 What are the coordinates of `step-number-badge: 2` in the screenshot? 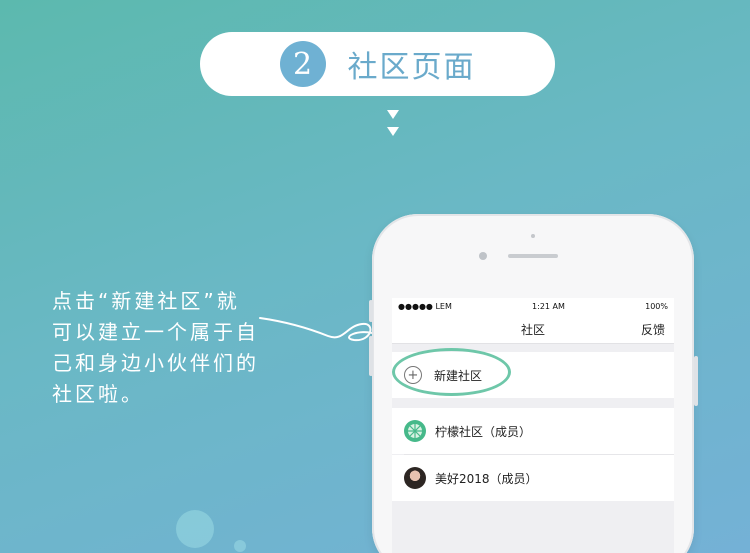 It's located at (302, 64).